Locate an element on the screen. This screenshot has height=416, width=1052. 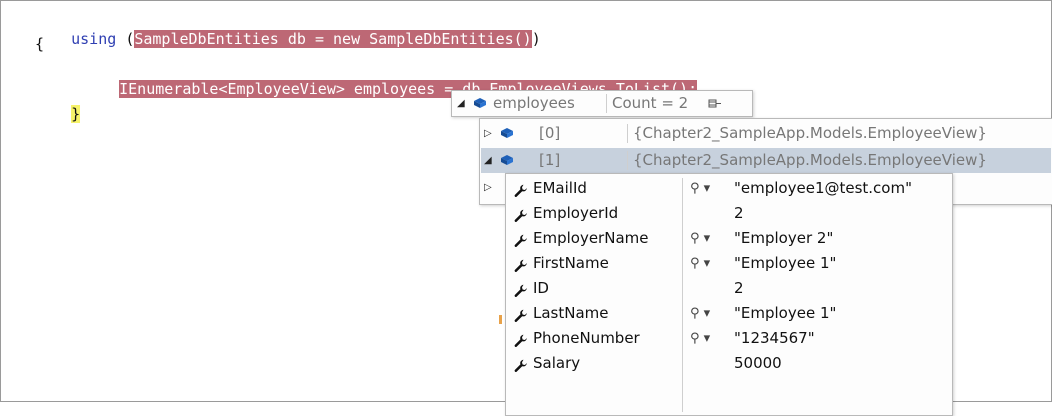
keyword-using: using is located at coordinates (94, 39).